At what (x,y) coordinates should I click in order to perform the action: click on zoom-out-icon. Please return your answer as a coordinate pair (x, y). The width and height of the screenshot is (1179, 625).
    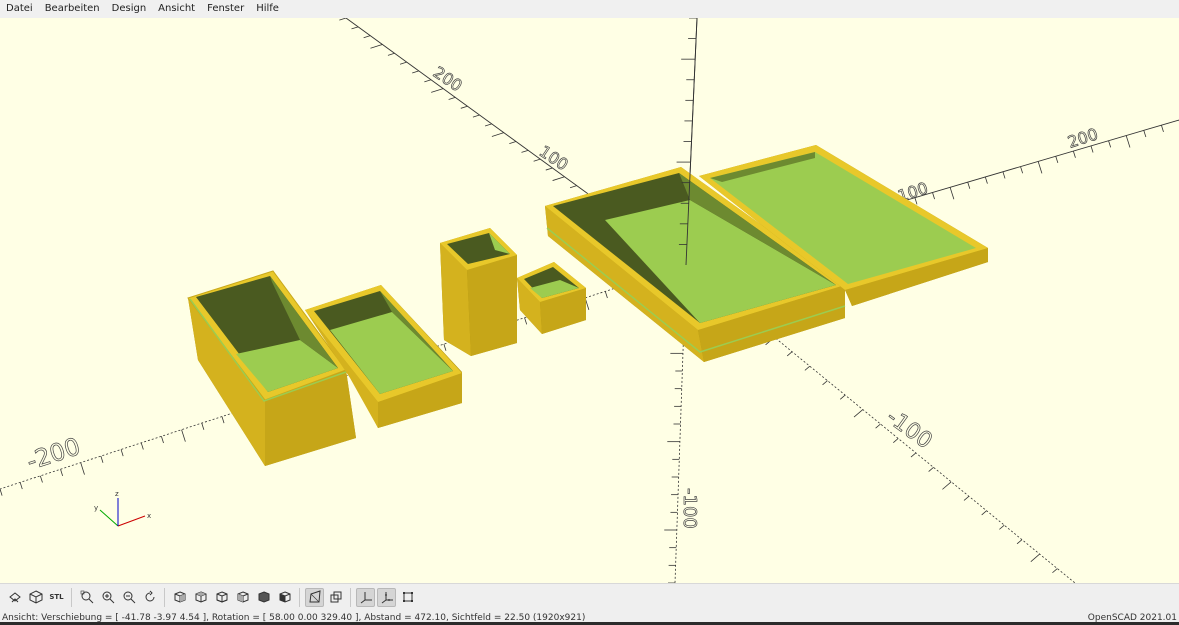
    Looking at the image, I should click on (129, 597).